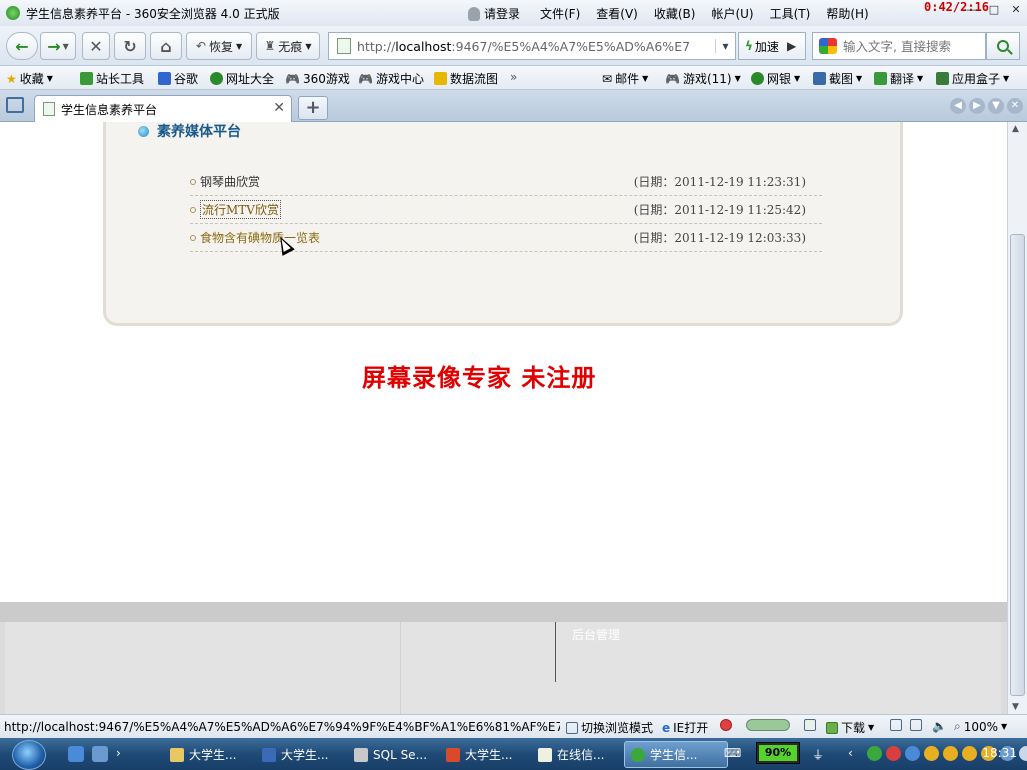 Image resolution: width=1027 pixels, height=770 pixels. I want to click on ie-open-button: e IE打开, so click(685, 727).